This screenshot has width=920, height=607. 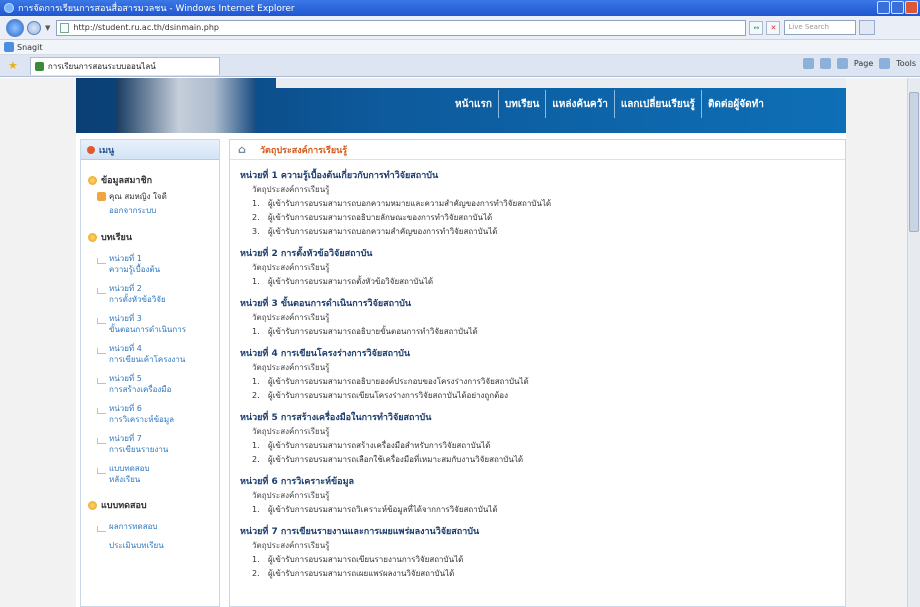 I want to click on lesson-link-3: หน่วยที่ 3 ขั้นตอนการดำเนินการ, so click(x=150, y=324).